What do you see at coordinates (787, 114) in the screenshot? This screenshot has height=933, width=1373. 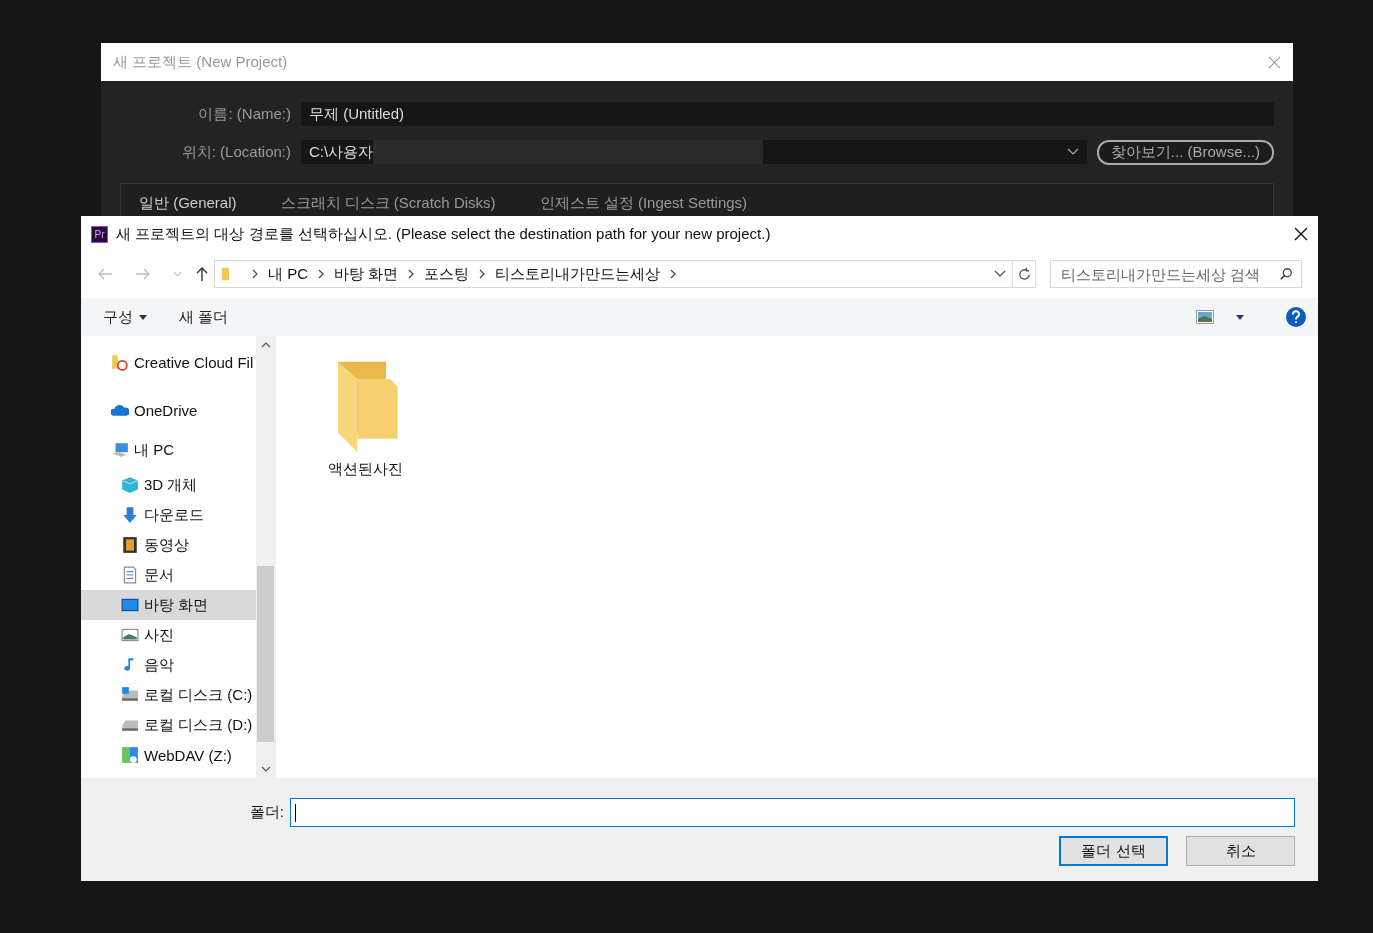 I see `name-field: 무제 (Untitled)` at bounding box center [787, 114].